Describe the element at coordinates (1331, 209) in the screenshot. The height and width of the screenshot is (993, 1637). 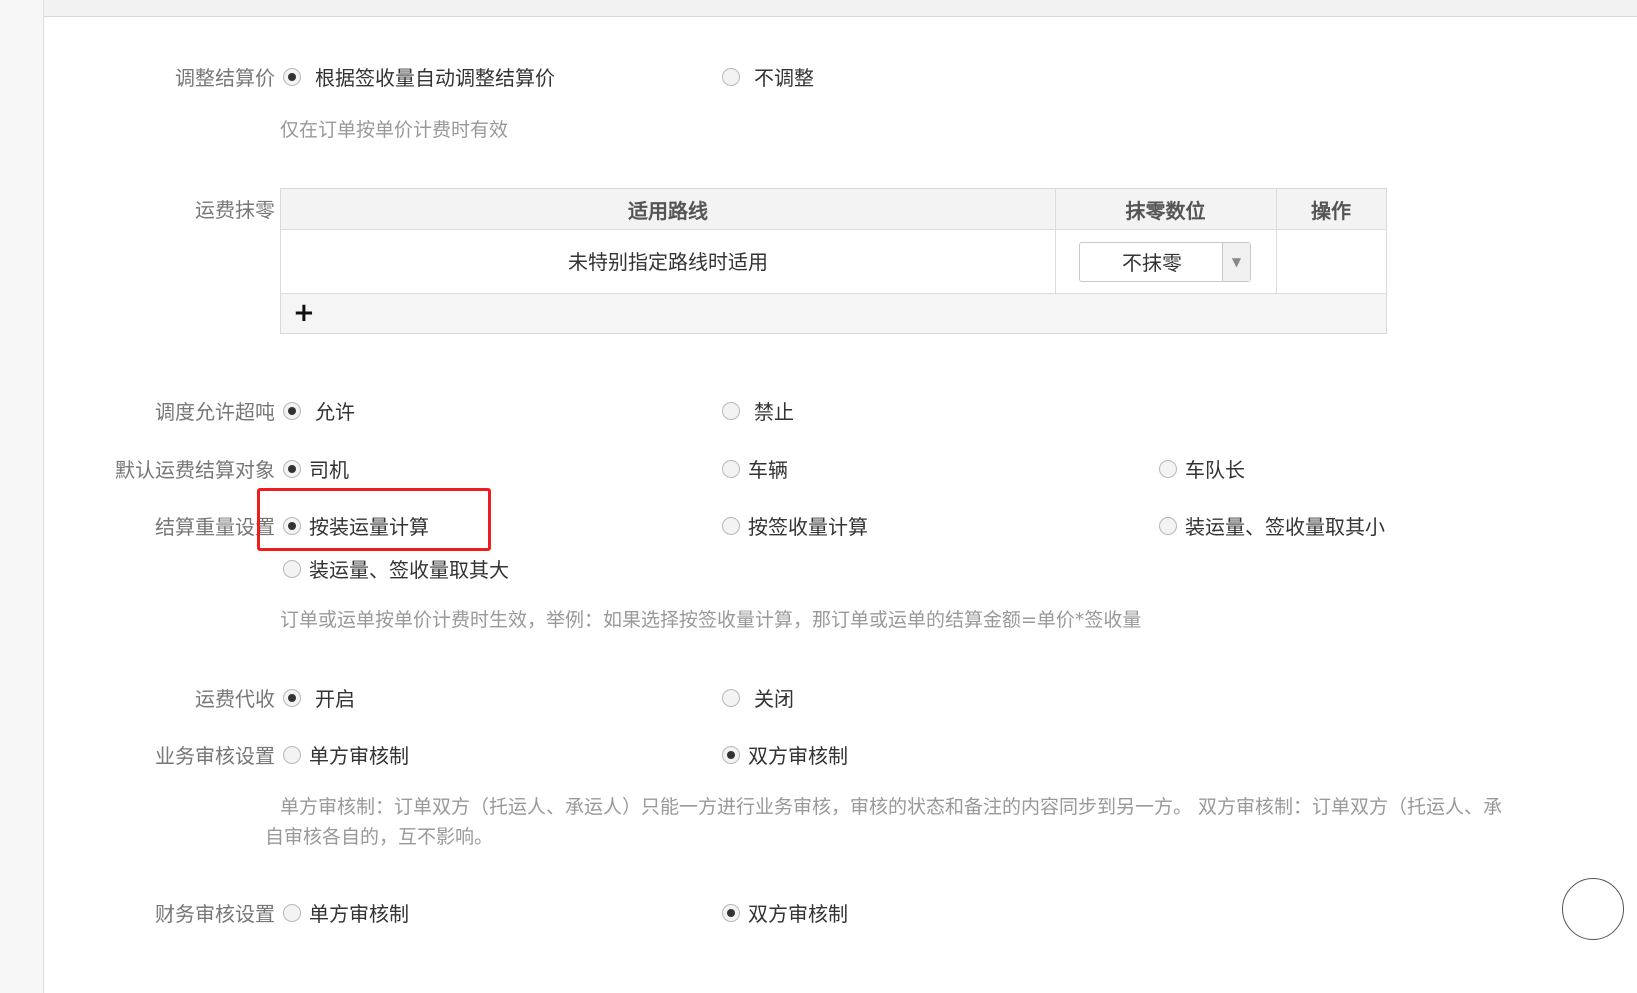
I see `column-header-action: 操作` at that location.